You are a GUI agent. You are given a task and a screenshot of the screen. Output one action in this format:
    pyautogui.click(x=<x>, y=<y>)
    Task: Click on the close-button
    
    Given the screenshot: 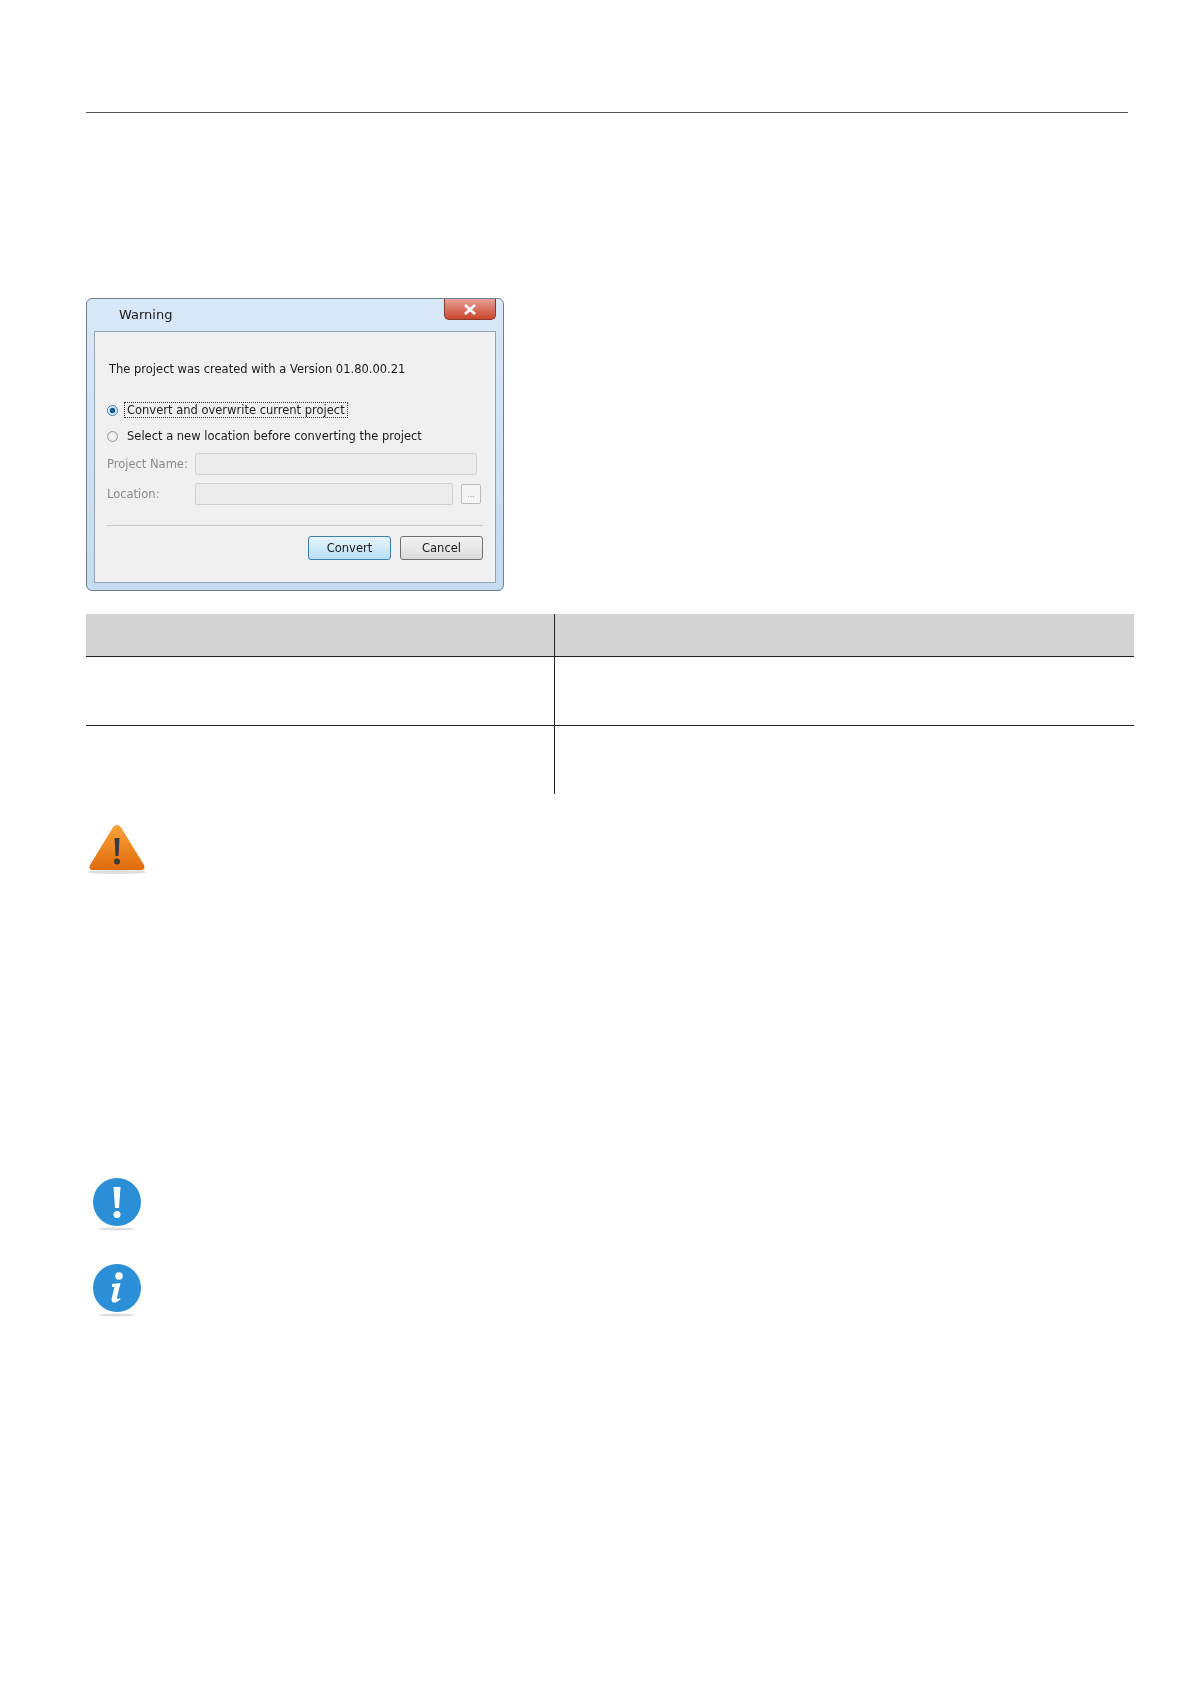 What is the action you would take?
    pyautogui.click(x=470, y=309)
    